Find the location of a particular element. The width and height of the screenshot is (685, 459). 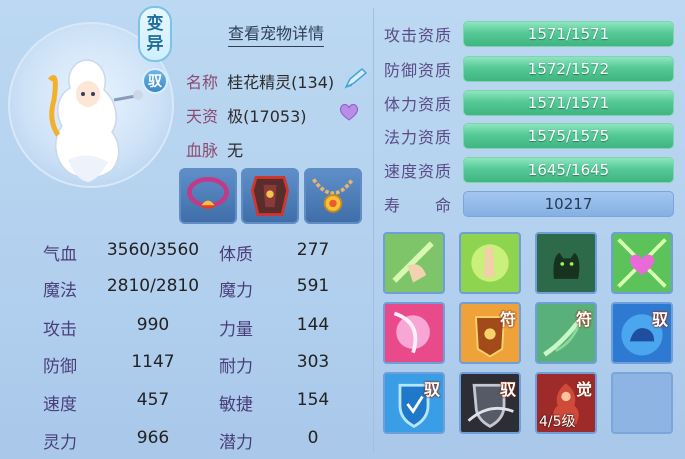

attribute-label: 速度资质 is located at coordinates (418, 171).